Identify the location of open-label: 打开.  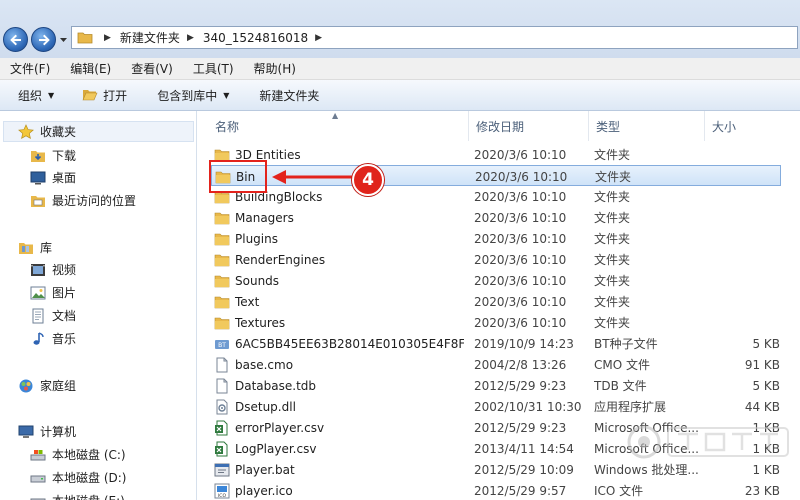
(115, 95).